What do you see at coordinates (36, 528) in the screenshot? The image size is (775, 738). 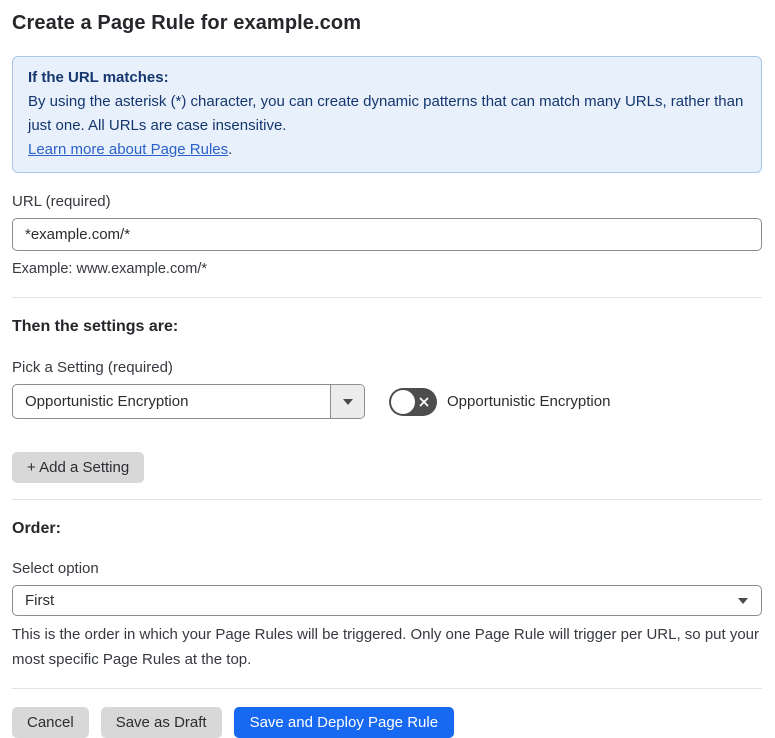 I see `order-section-heading: Order:` at bounding box center [36, 528].